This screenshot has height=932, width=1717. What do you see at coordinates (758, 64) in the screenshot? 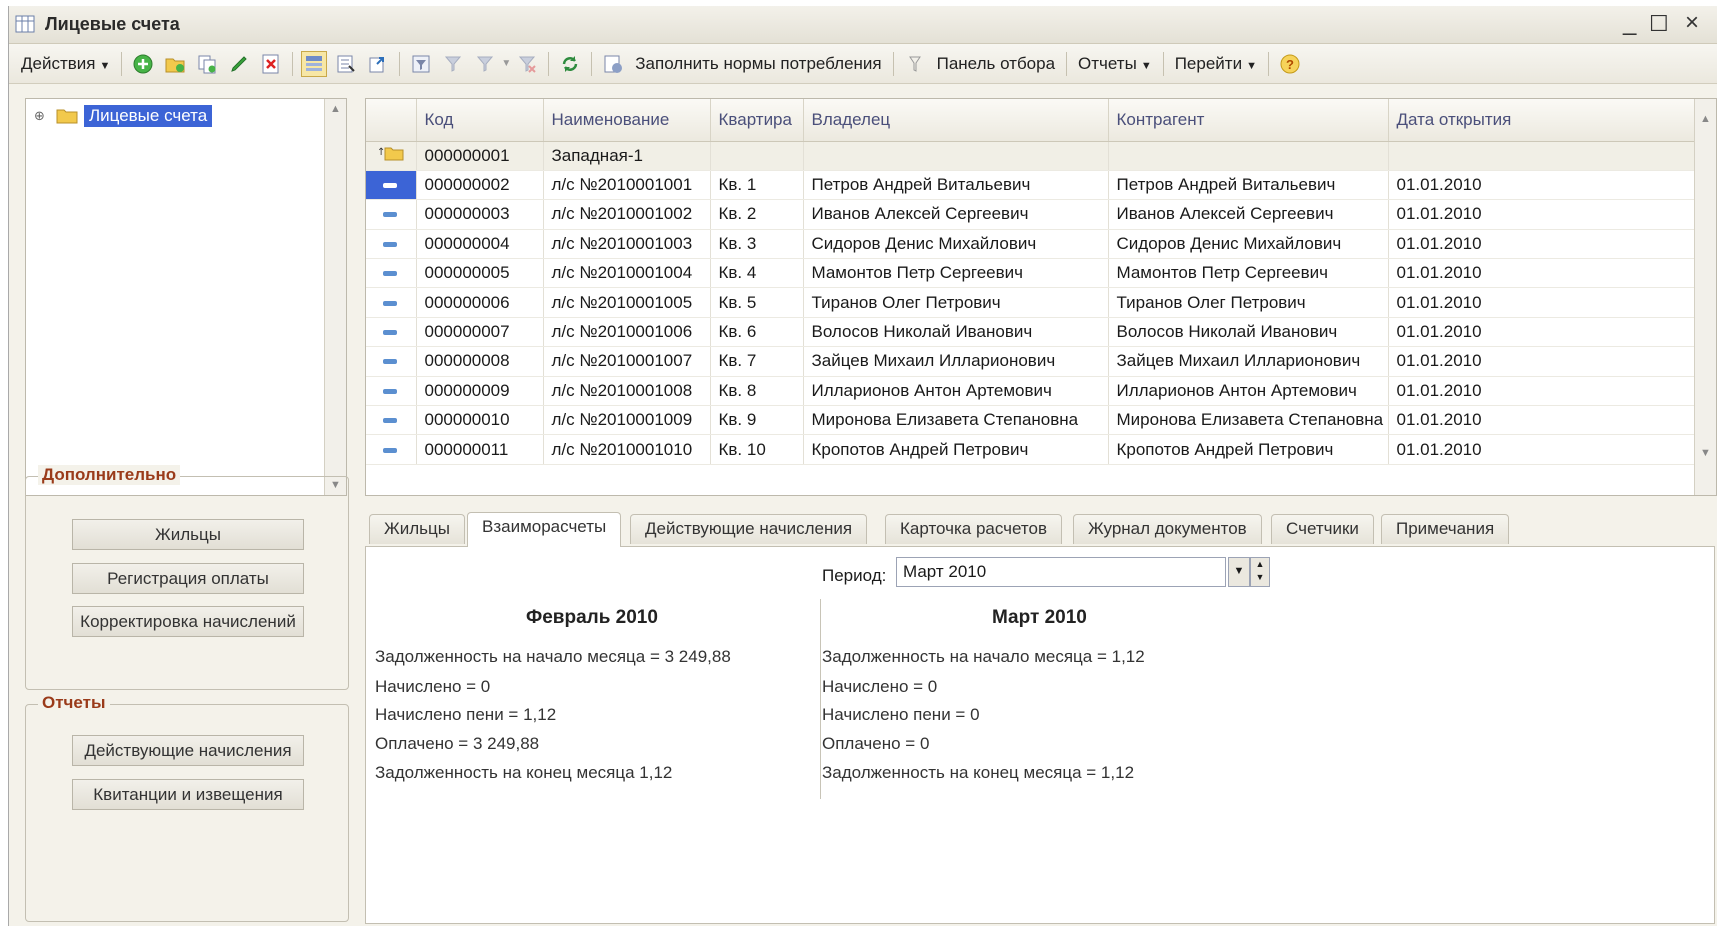
I see `fill-norms-button: Заполнить нормы потребления` at bounding box center [758, 64].